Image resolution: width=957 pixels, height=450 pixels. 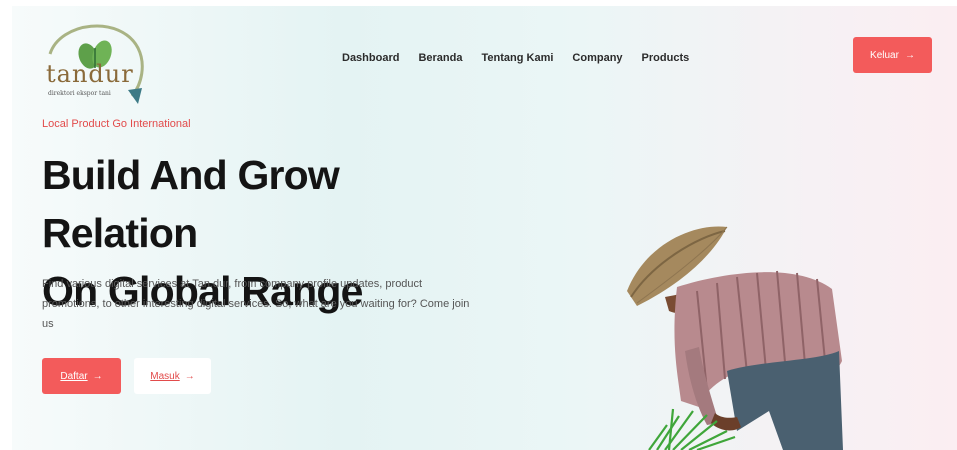 What do you see at coordinates (90, 74) in the screenshot?
I see `brand-name: tandur` at bounding box center [90, 74].